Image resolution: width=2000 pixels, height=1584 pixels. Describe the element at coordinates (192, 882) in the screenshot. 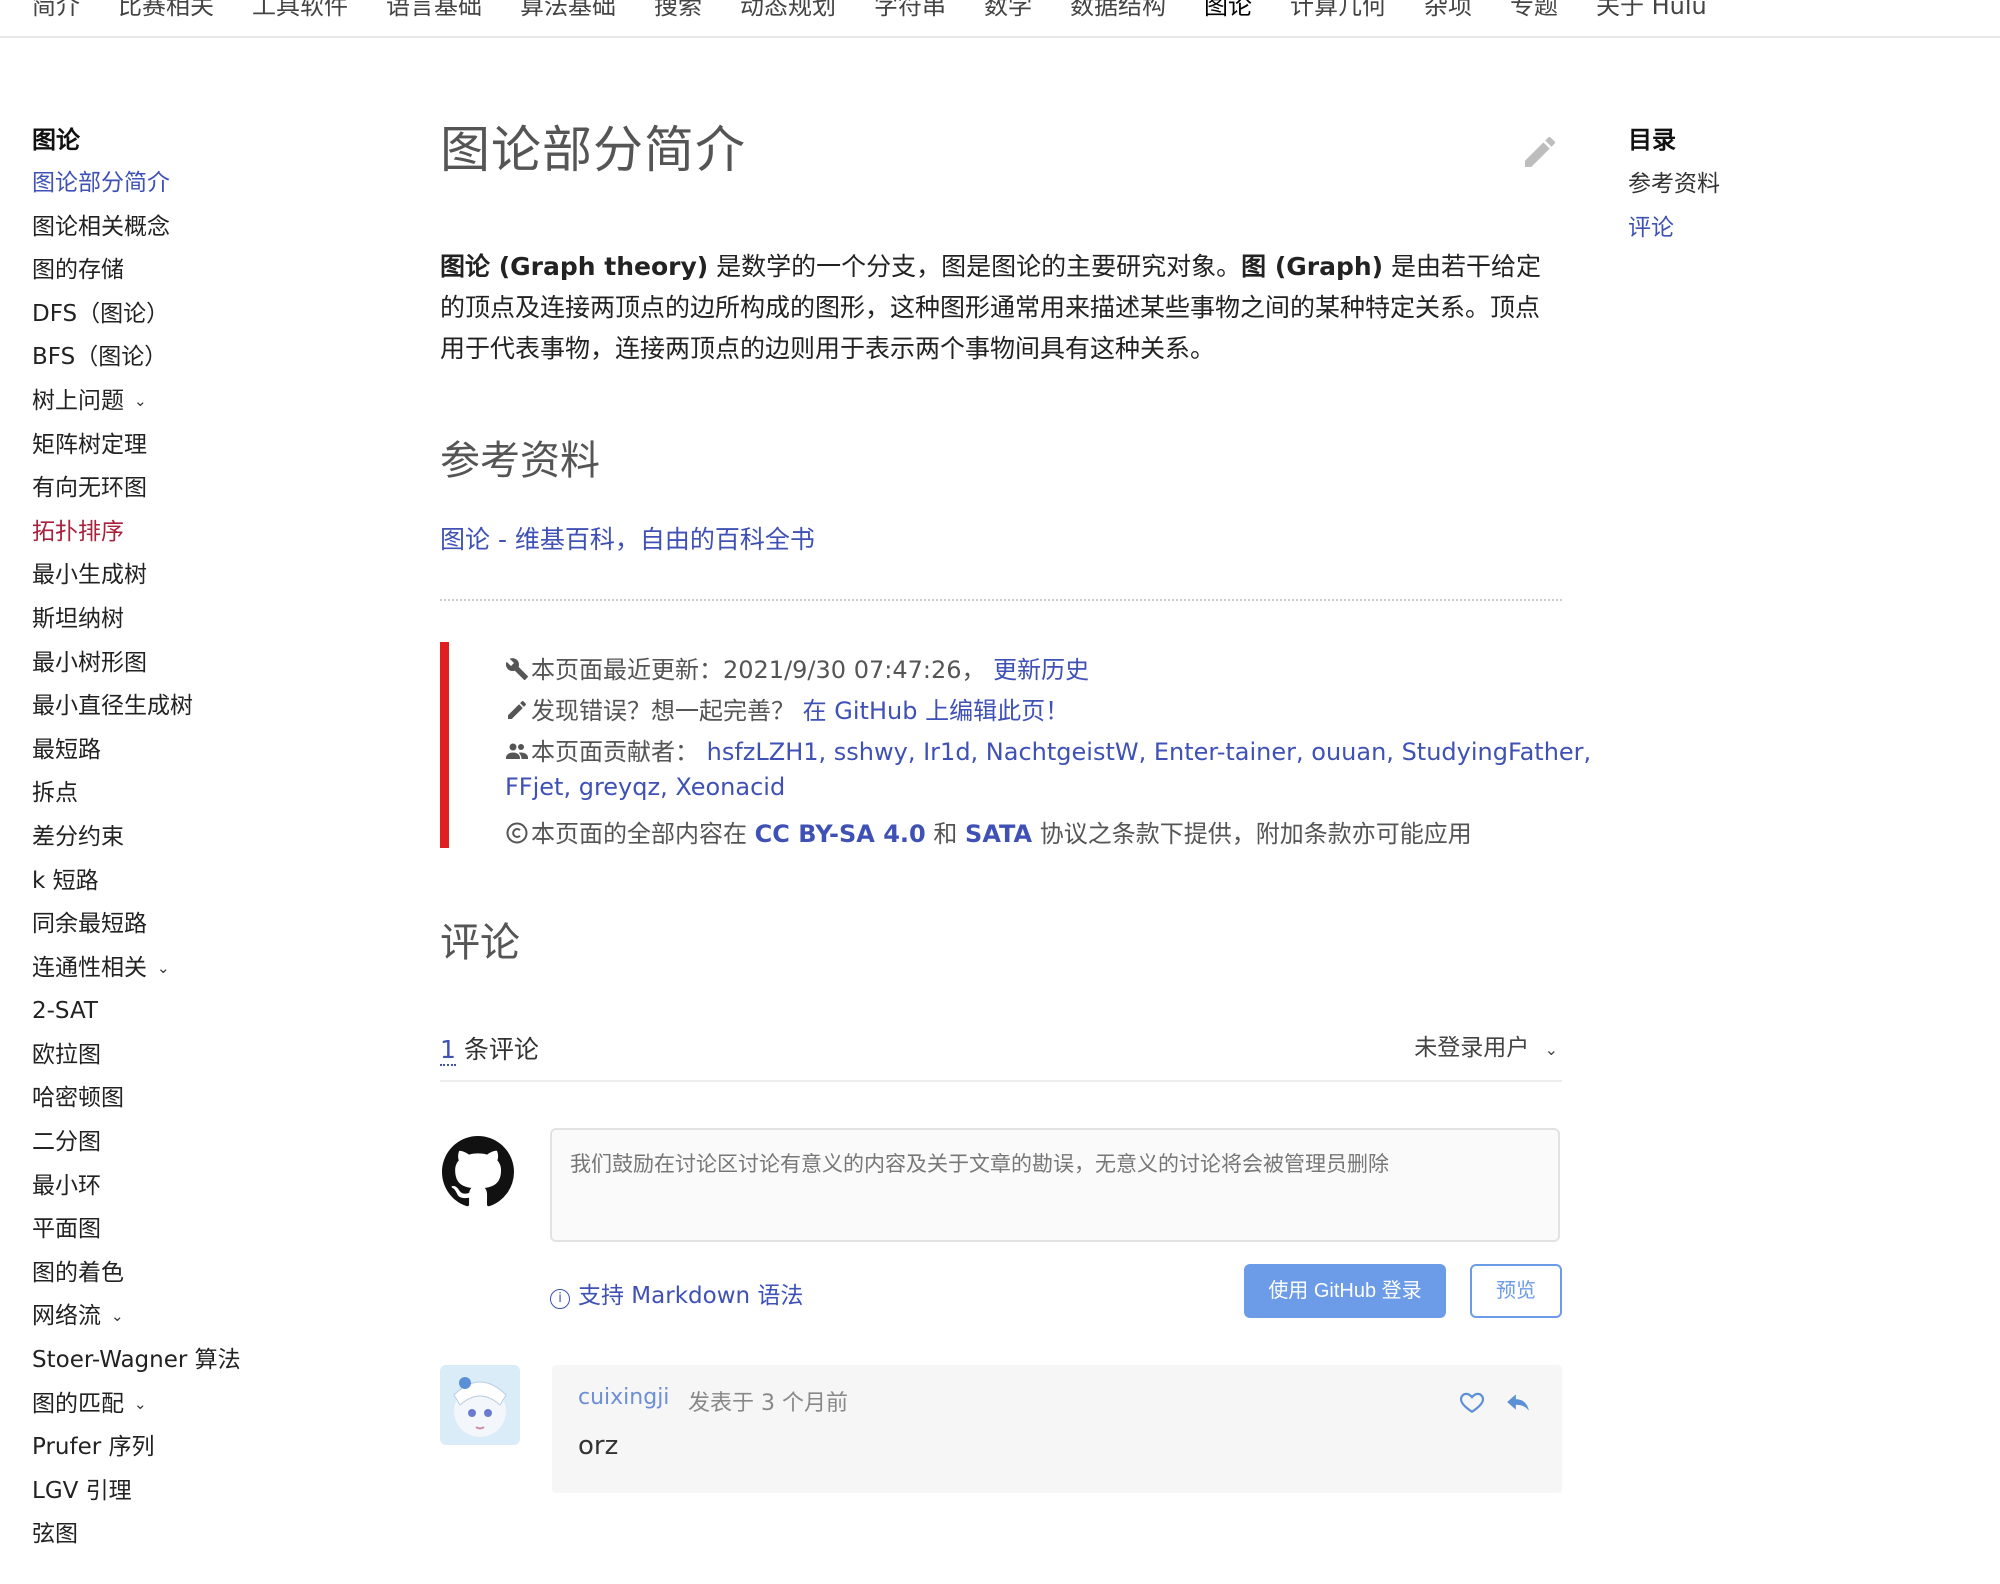

I see `sidebar-item: k 短路` at that location.